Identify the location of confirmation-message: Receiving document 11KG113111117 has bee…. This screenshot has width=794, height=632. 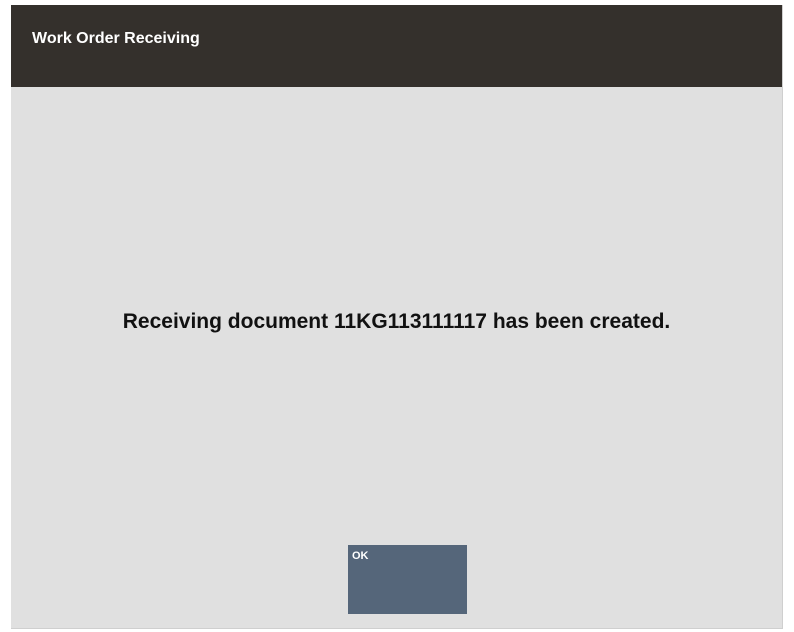
(396, 321).